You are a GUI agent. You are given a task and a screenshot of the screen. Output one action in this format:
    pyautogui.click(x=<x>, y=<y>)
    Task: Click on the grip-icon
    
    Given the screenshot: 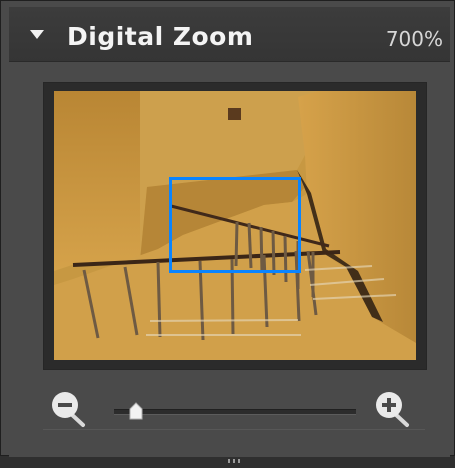 What is the action you would take?
    pyautogui.click(x=234, y=461)
    